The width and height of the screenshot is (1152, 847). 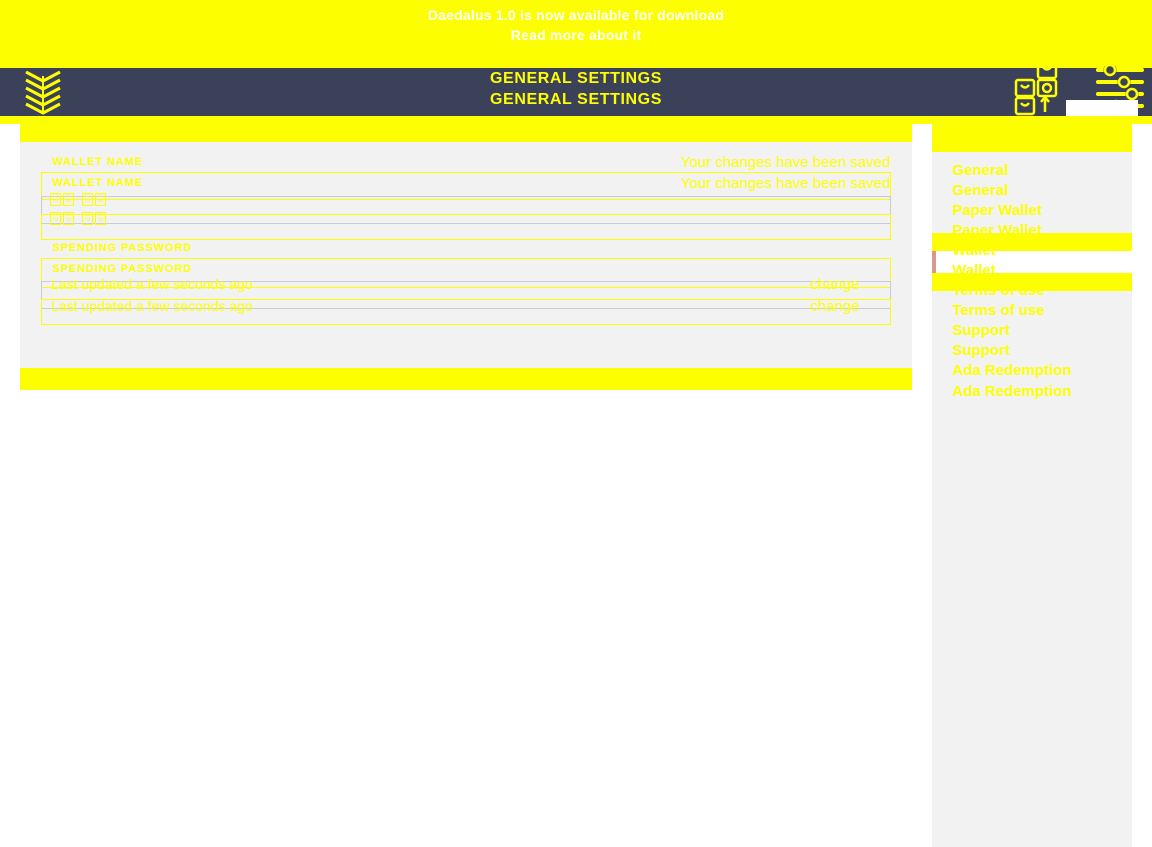 I want to click on sidebar-item-wallet: Wallet, so click(x=1032, y=251).